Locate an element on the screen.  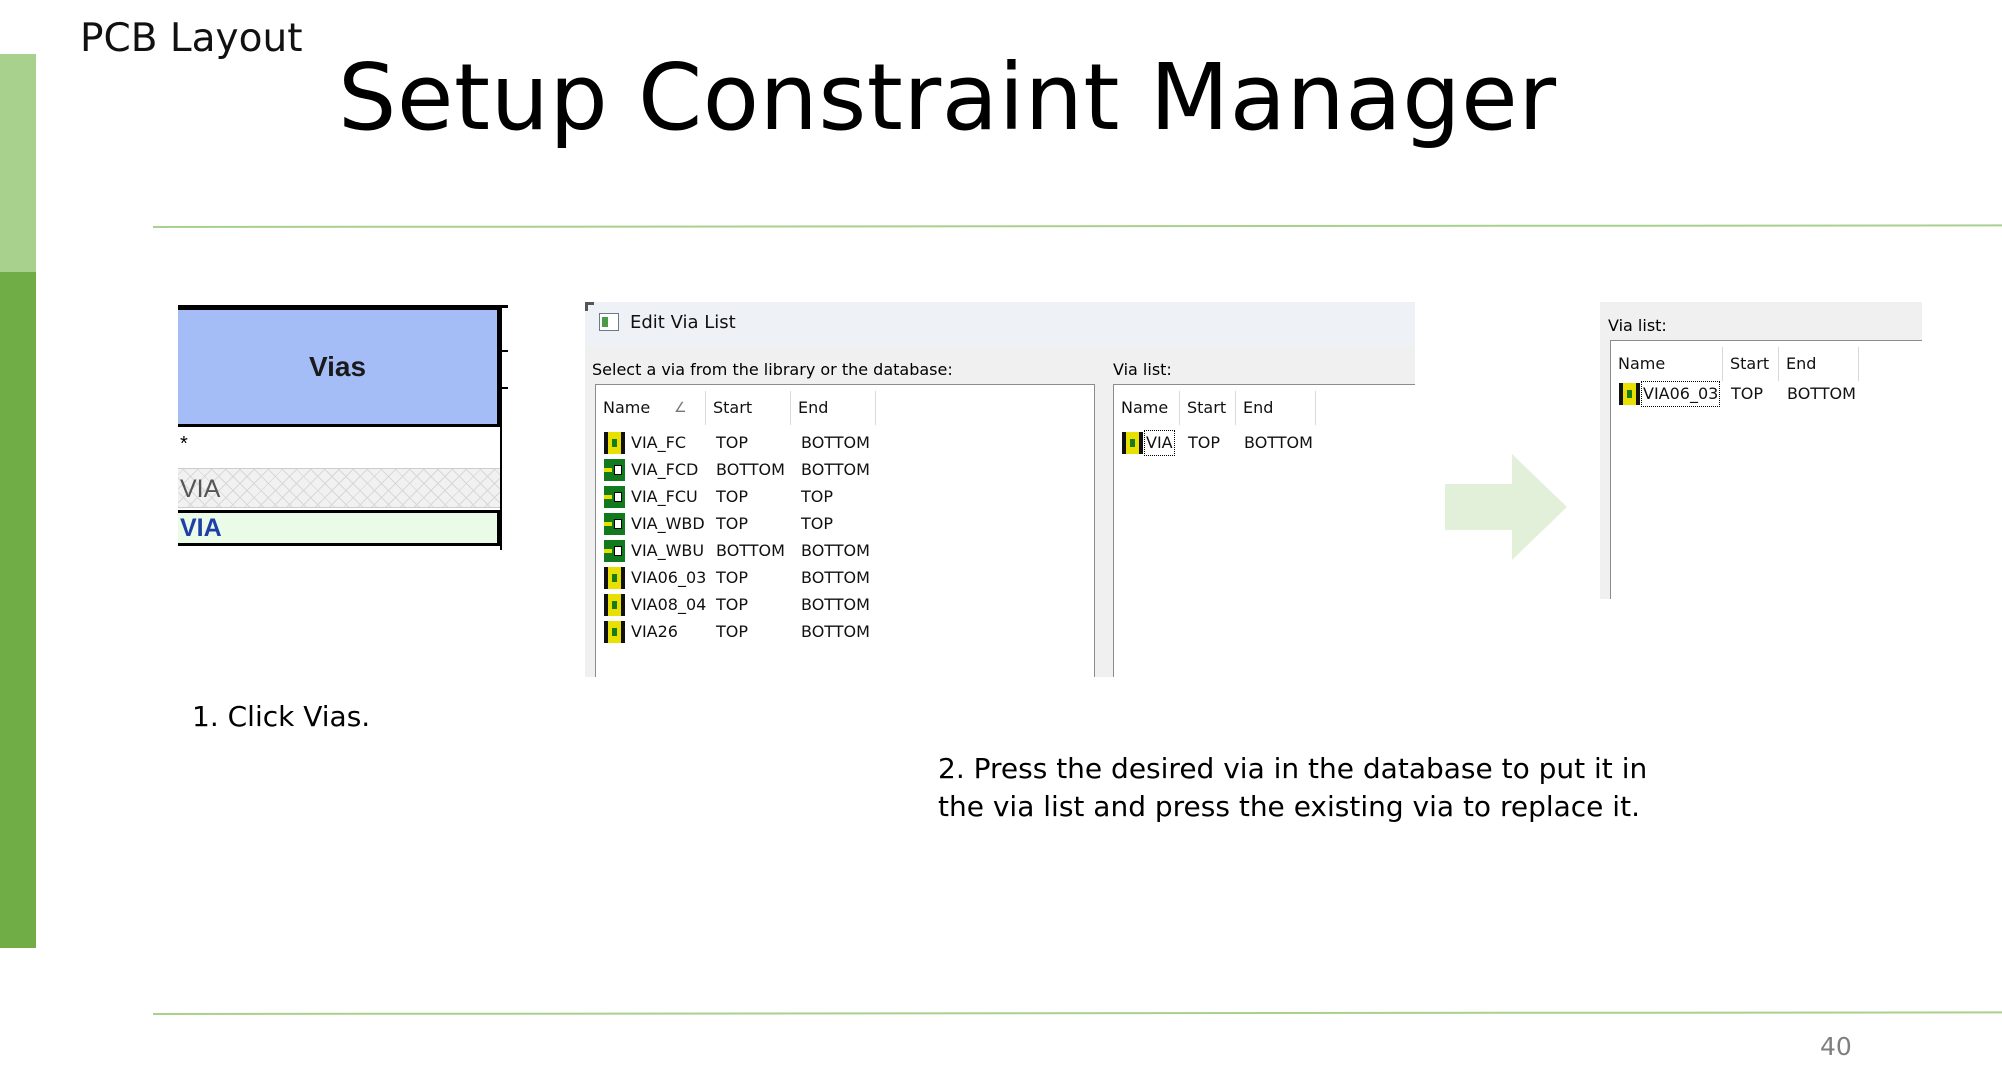
top-divider is located at coordinates (1077, 226).